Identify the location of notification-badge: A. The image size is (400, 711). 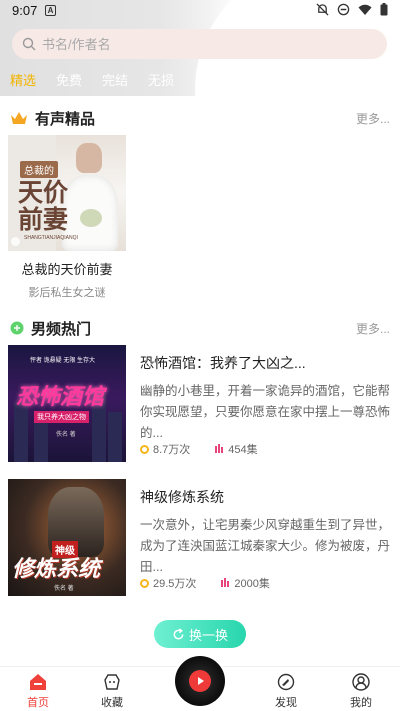
(50, 10).